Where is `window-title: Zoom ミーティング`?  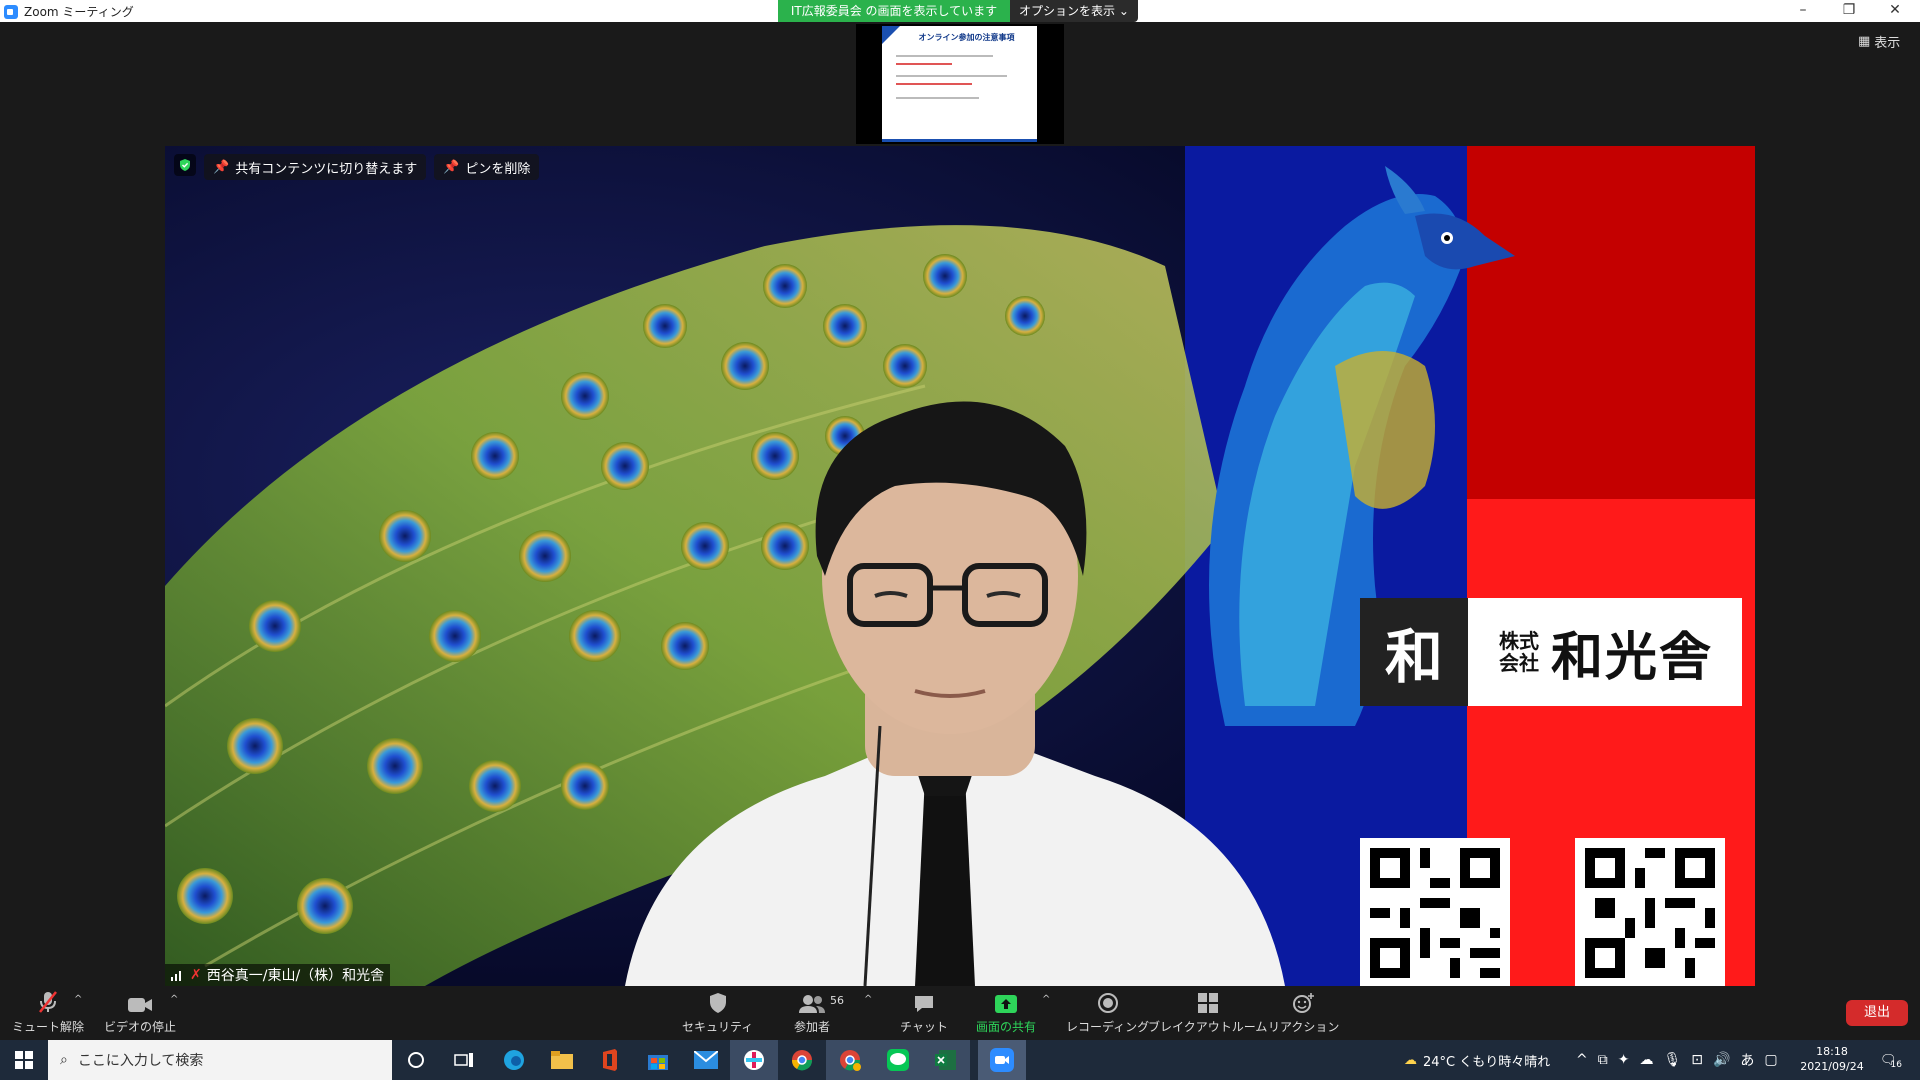 window-title: Zoom ミーティング is located at coordinates (79, 12).